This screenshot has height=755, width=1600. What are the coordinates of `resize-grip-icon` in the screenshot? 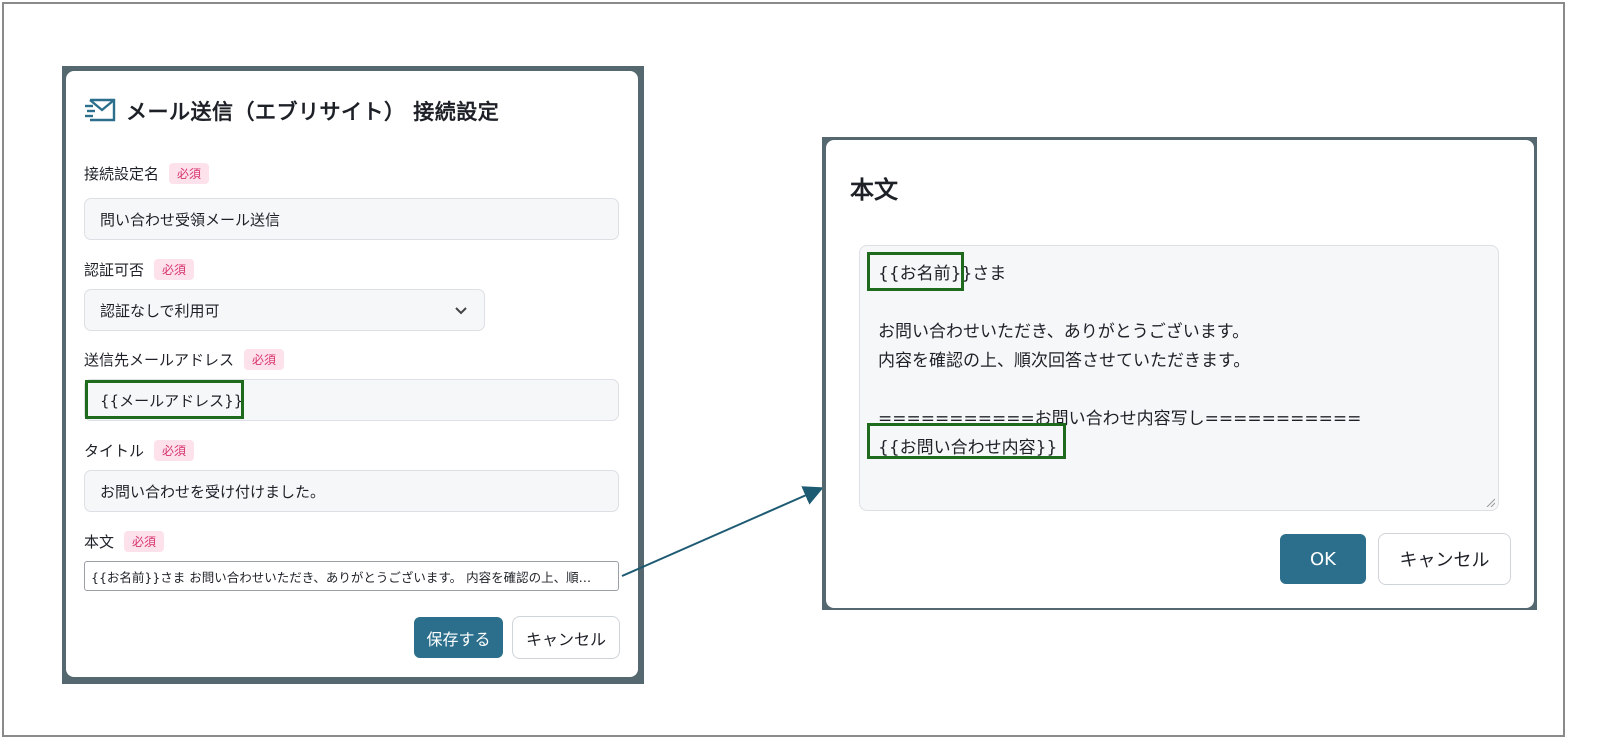 It's located at (1490, 502).